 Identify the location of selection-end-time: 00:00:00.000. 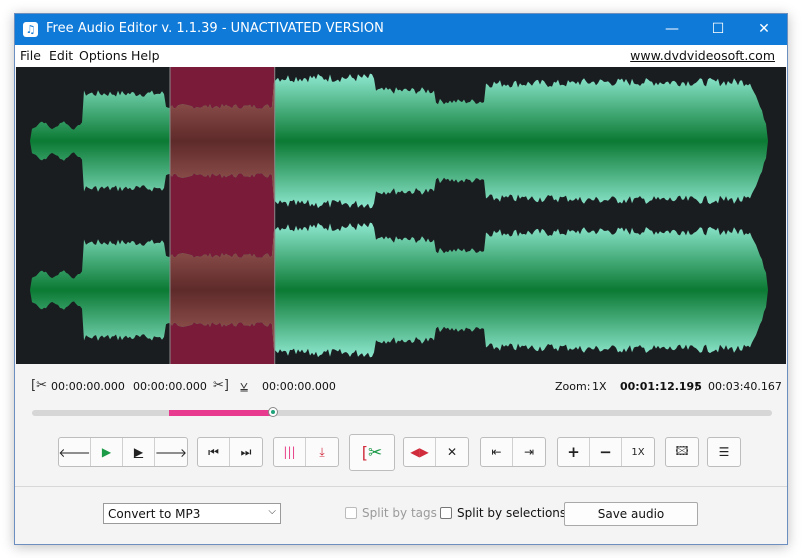
(299, 386).